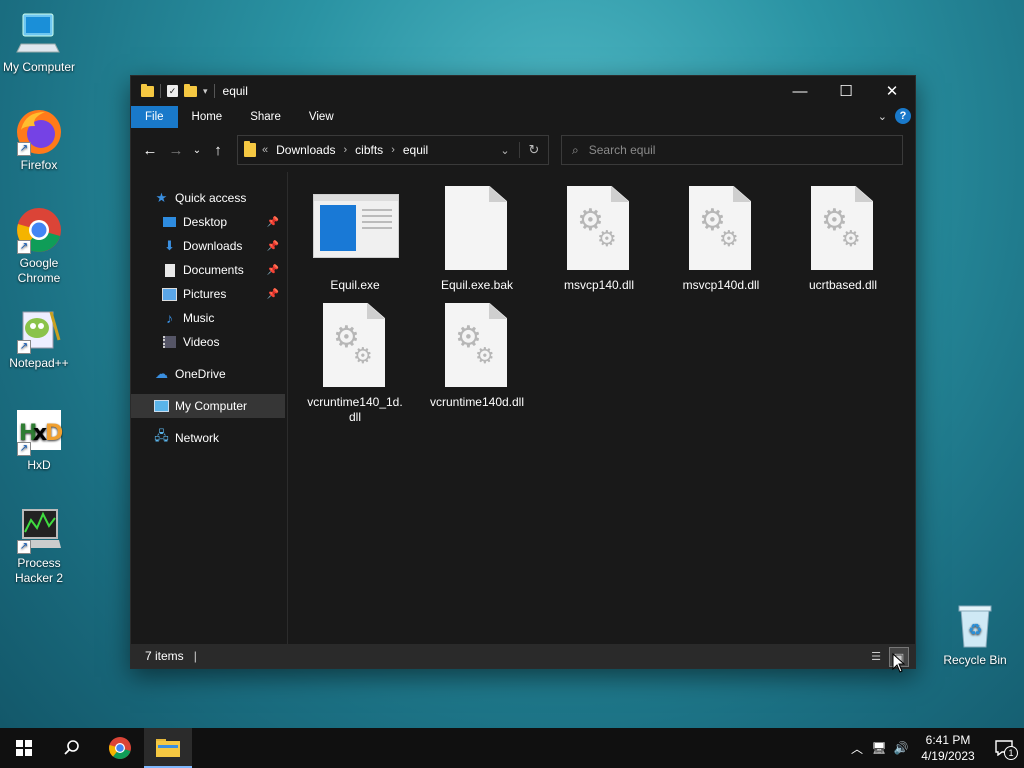  I want to click on file-item: Equil.exe, so click(355, 239).